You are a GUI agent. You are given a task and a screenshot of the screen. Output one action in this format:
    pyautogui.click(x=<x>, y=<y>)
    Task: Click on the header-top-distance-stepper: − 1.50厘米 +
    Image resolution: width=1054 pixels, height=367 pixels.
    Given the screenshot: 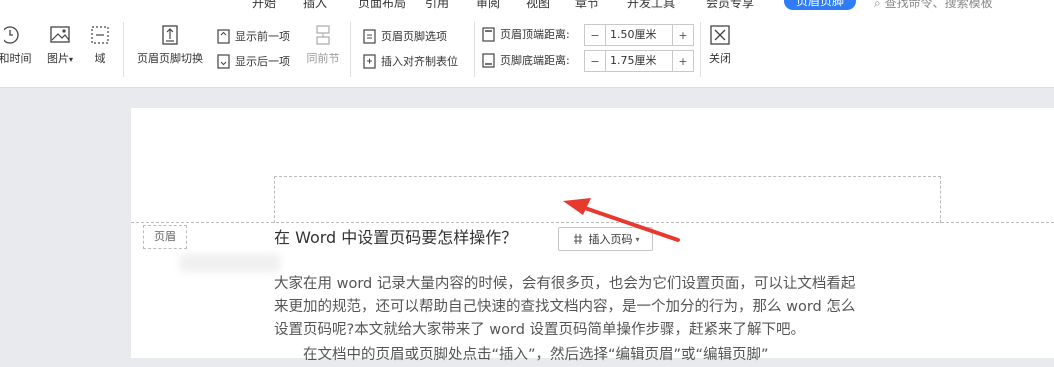 What is the action you would take?
    pyautogui.click(x=639, y=35)
    